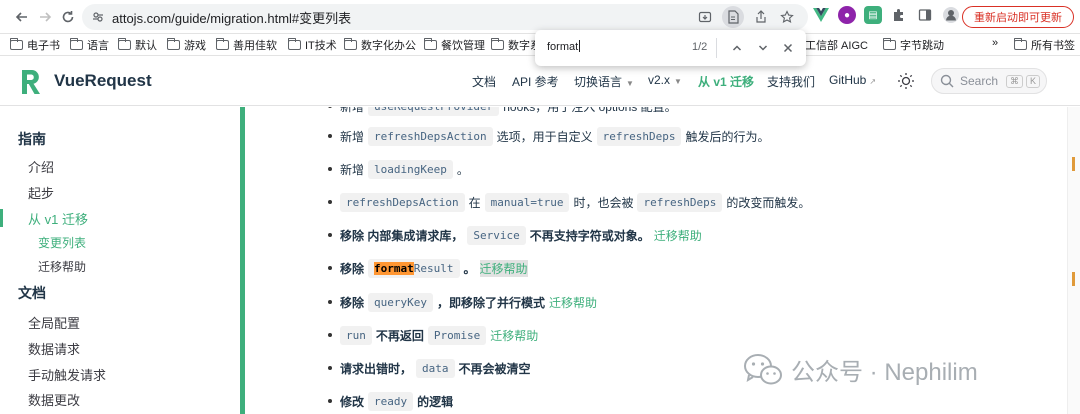 The image size is (1080, 414). I want to click on search-shortcut: ⌘ K, so click(1023, 81).